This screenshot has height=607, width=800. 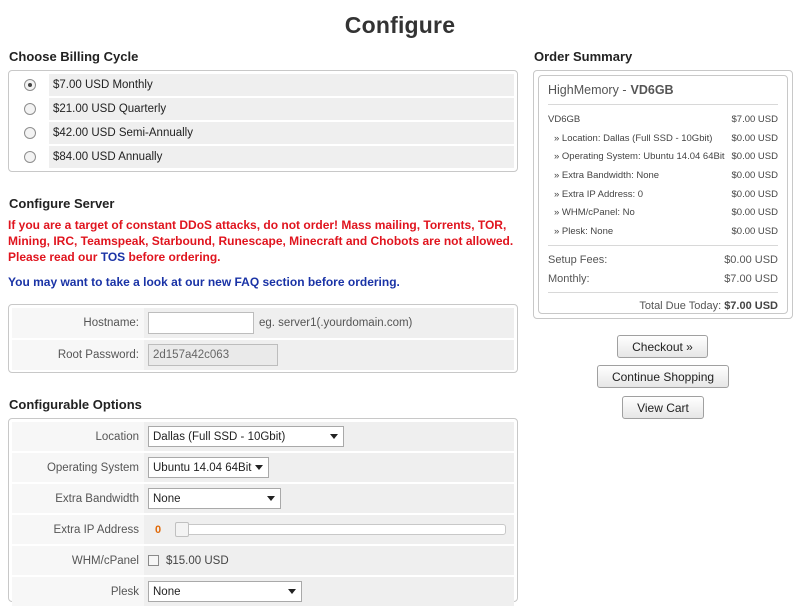 What do you see at coordinates (78, 436) in the screenshot?
I see `location-label: Location` at bounding box center [78, 436].